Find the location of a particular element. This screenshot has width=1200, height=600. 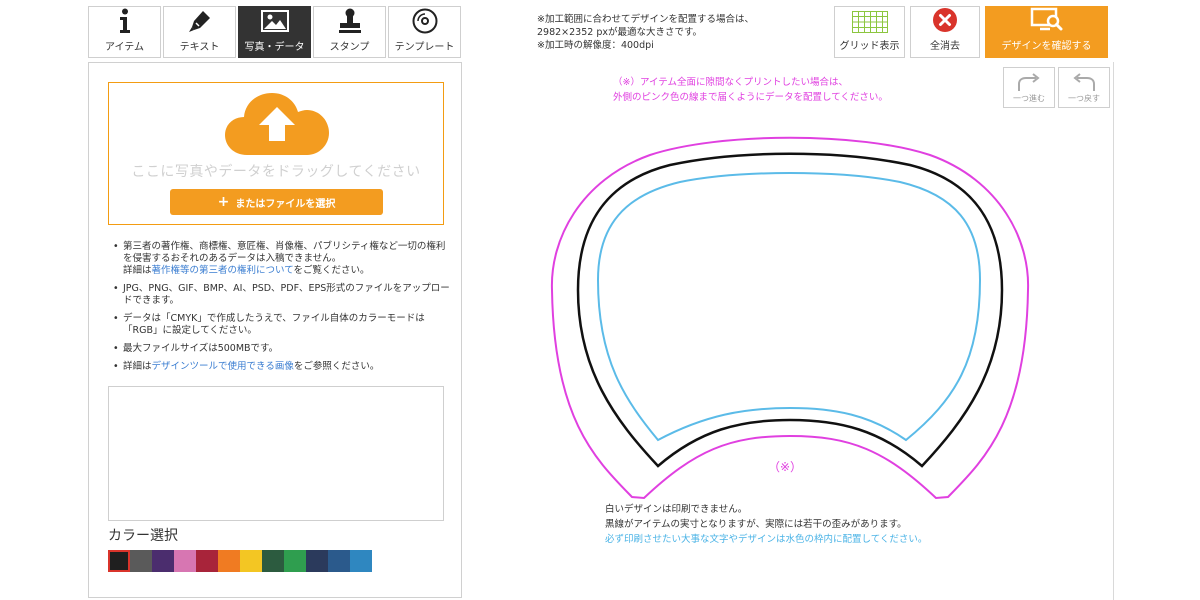

pen-icon is located at coordinates (200, 21).